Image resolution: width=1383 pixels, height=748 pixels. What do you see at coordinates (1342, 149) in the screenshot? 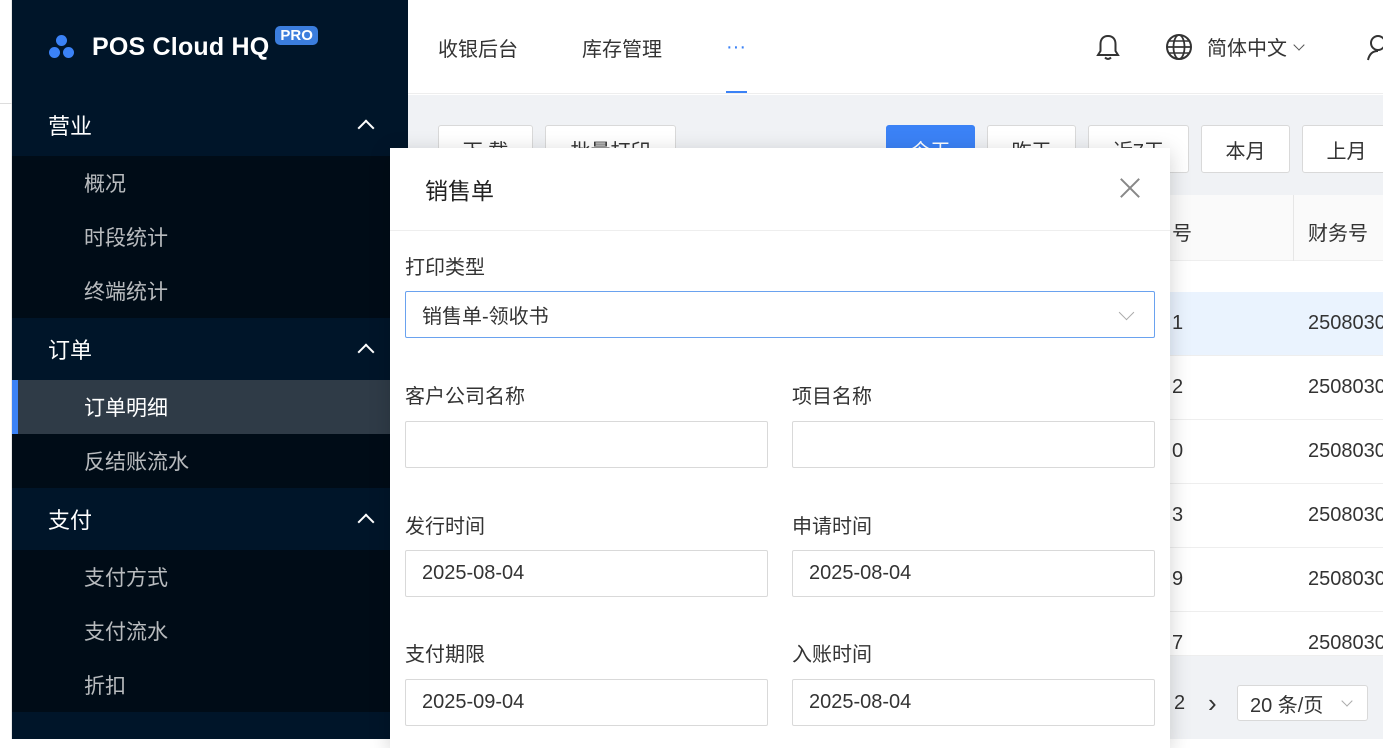
I see `last-month-button: 上月` at bounding box center [1342, 149].